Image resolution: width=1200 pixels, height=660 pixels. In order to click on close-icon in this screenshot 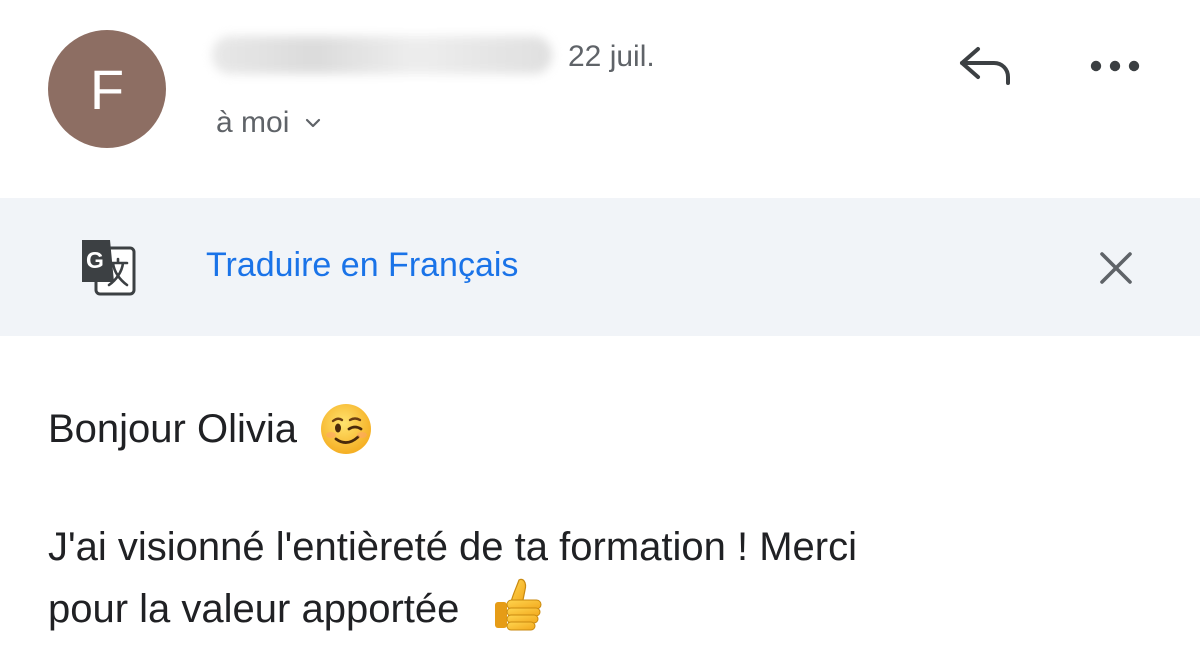, I will do `click(1116, 268)`.